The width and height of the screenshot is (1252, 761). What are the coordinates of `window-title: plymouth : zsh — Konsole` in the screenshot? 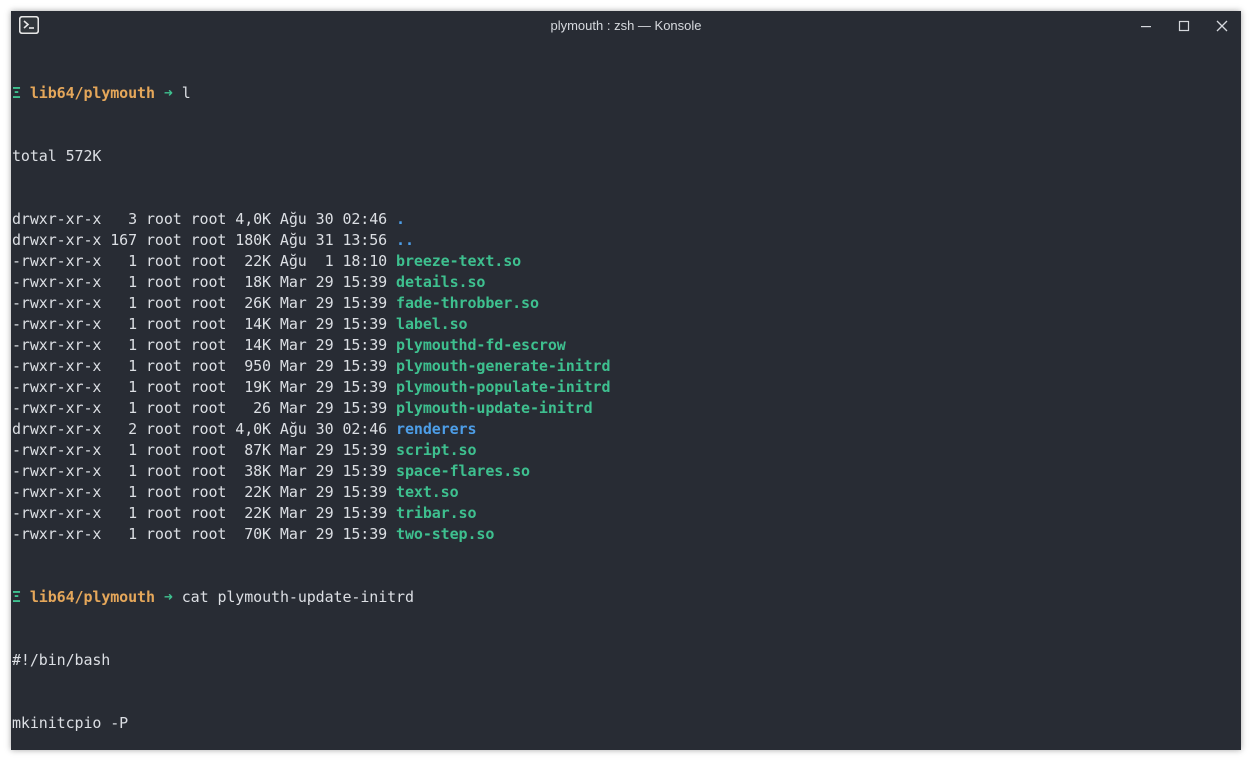 It's located at (626, 25).